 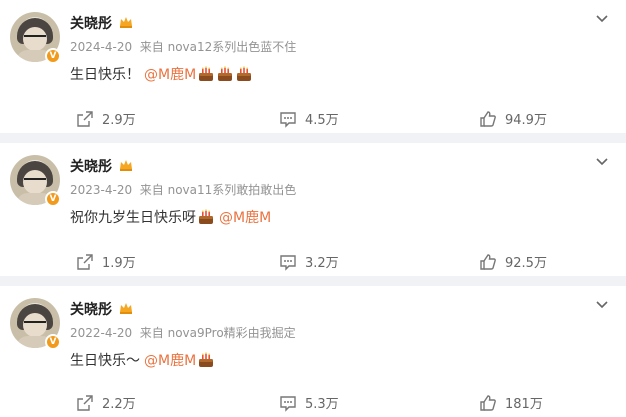 I want to click on post-meta: 2023-4-20 来自 nova11系列敢拍敢出色, so click(x=183, y=189).